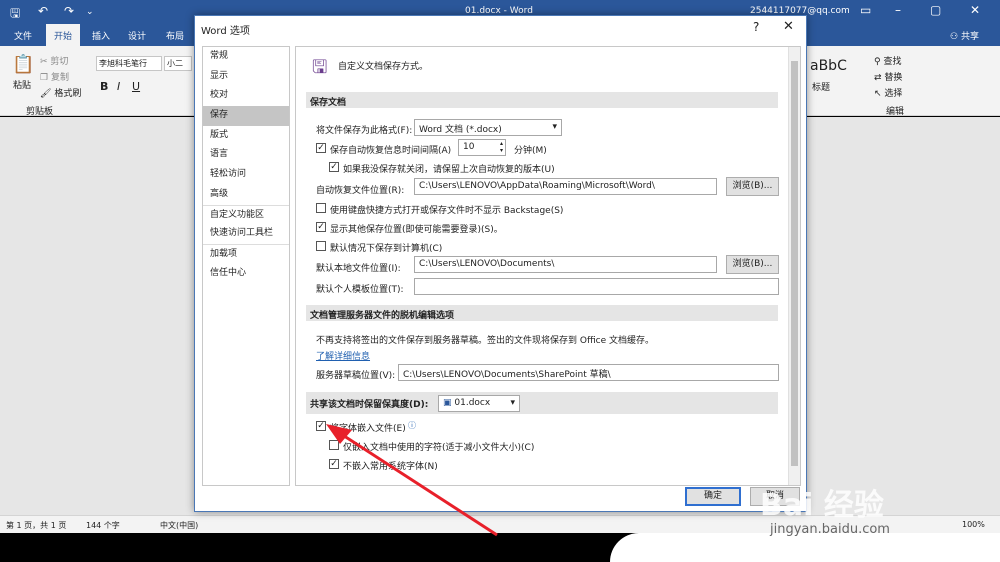 Image resolution: width=1000 pixels, height=562 pixels. Describe the element at coordinates (756, 27) in the screenshot. I see `help-button: ?` at that location.